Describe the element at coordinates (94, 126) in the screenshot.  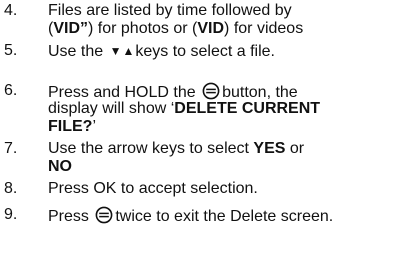
I see `text-segment: ’` at that location.